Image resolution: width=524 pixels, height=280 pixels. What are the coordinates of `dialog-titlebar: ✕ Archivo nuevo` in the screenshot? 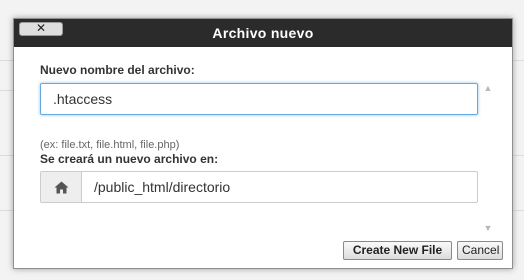 It's located at (263, 33).